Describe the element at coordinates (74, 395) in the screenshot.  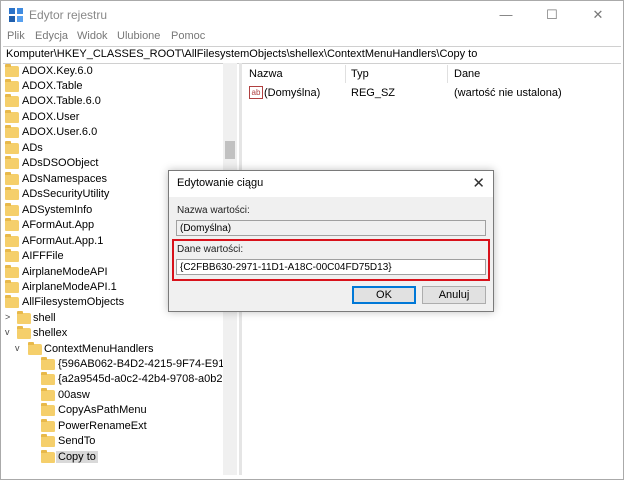
I see `tree-item-label: 00asw` at that location.